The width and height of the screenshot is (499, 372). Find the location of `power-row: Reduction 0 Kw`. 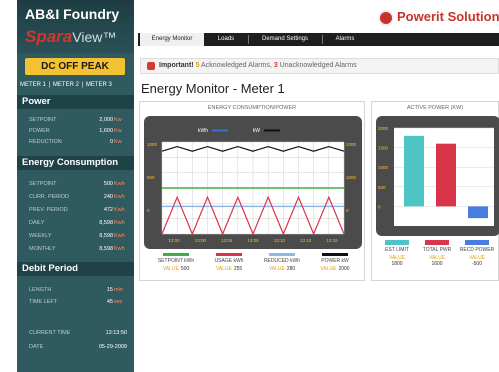

power-row: Reduction 0 Kw is located at coordinates (75, 142).